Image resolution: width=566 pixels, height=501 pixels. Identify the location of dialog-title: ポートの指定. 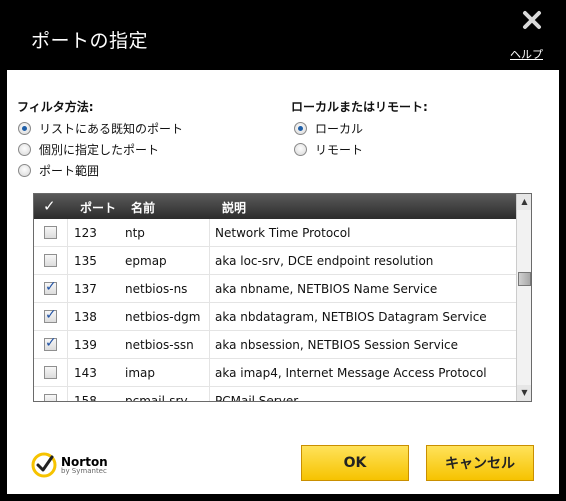
(90, 41).